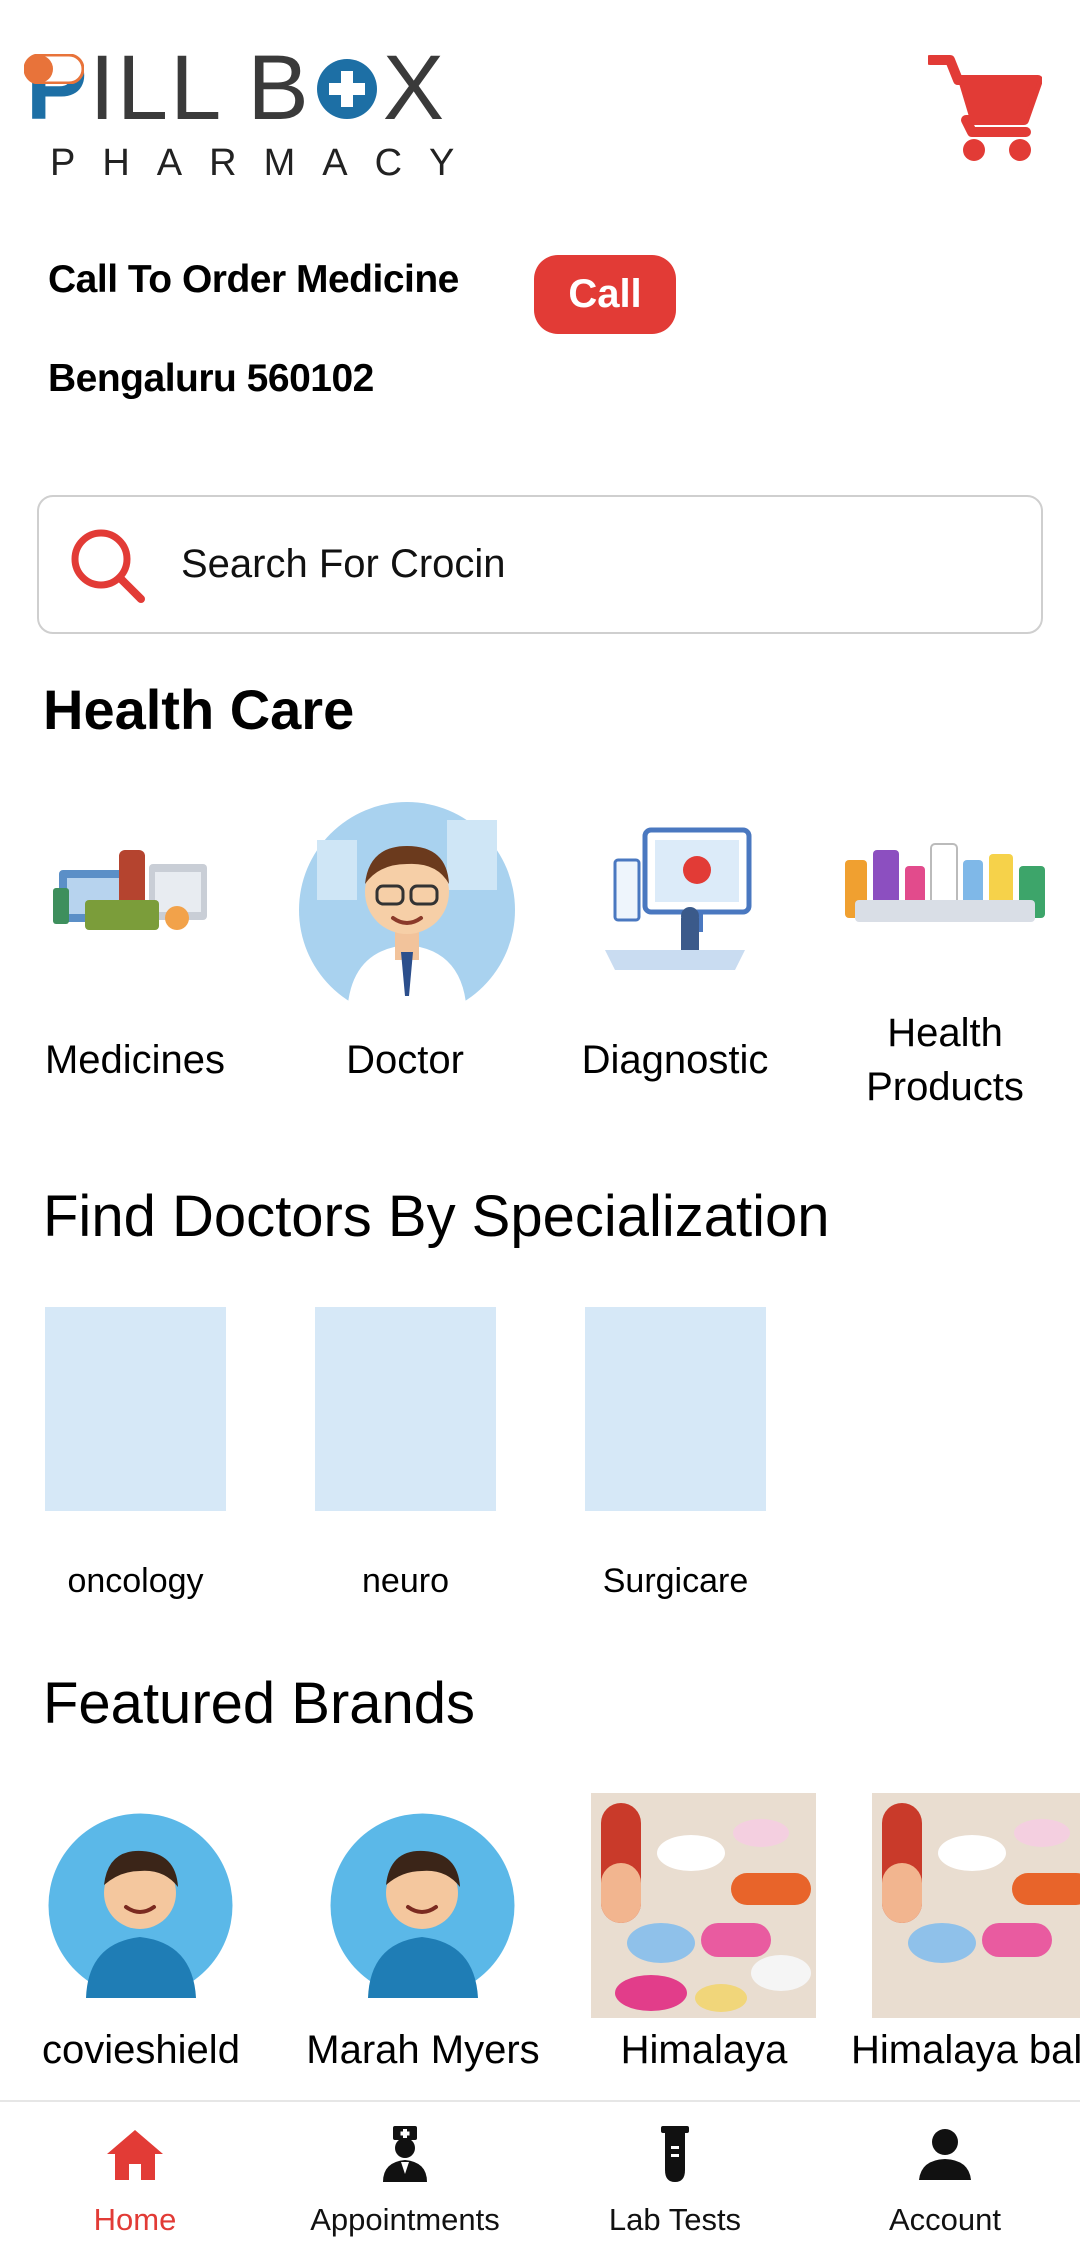 Image resolution: width=1080 pixels, height=2252 pixels. I want to click on app-header: PILL B X PHARMACY, so click(540, 100).